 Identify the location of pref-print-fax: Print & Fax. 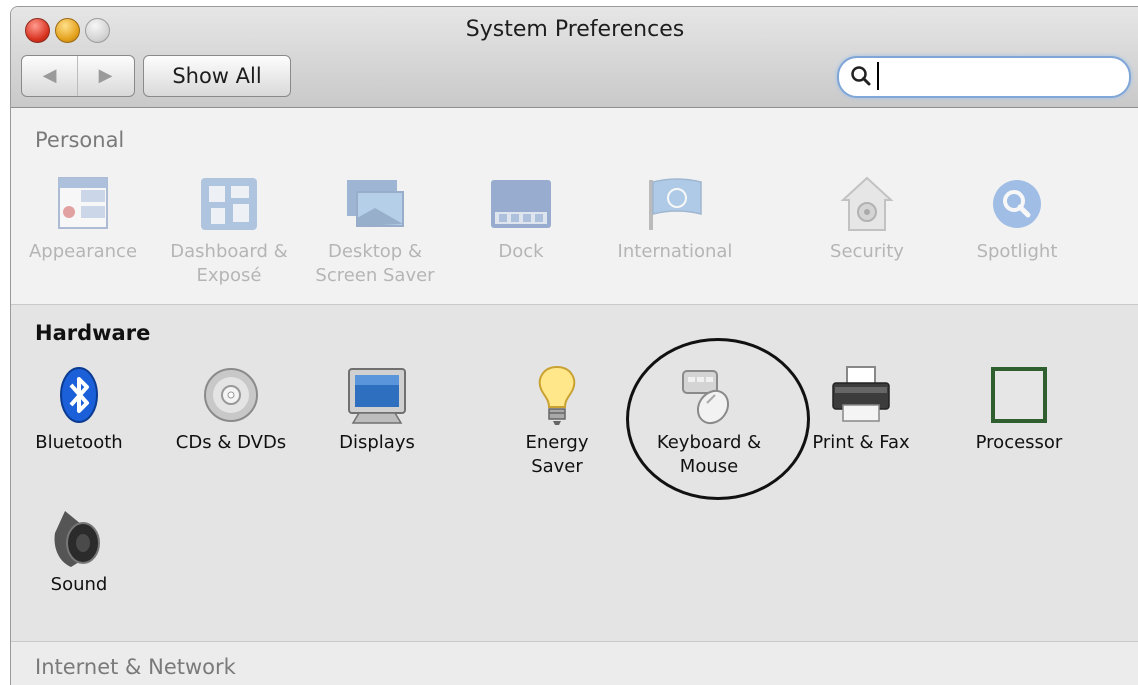
(861, 409).